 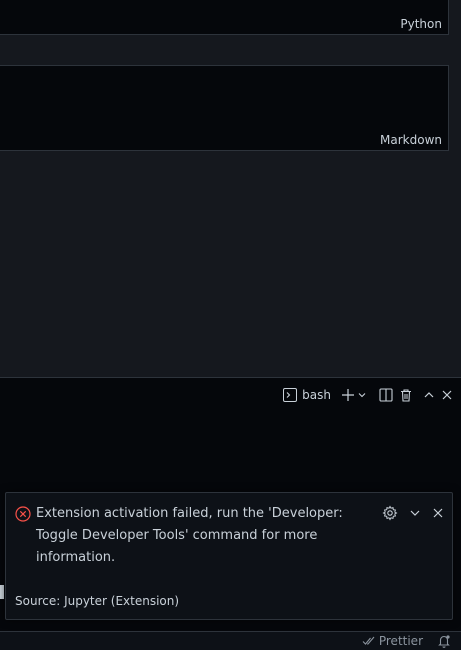 What do you see at coordinates (97, 601) in the screenshot?
I see `notification-source: Source: Jupyter (Extension)` at bounding box center [97, 601].